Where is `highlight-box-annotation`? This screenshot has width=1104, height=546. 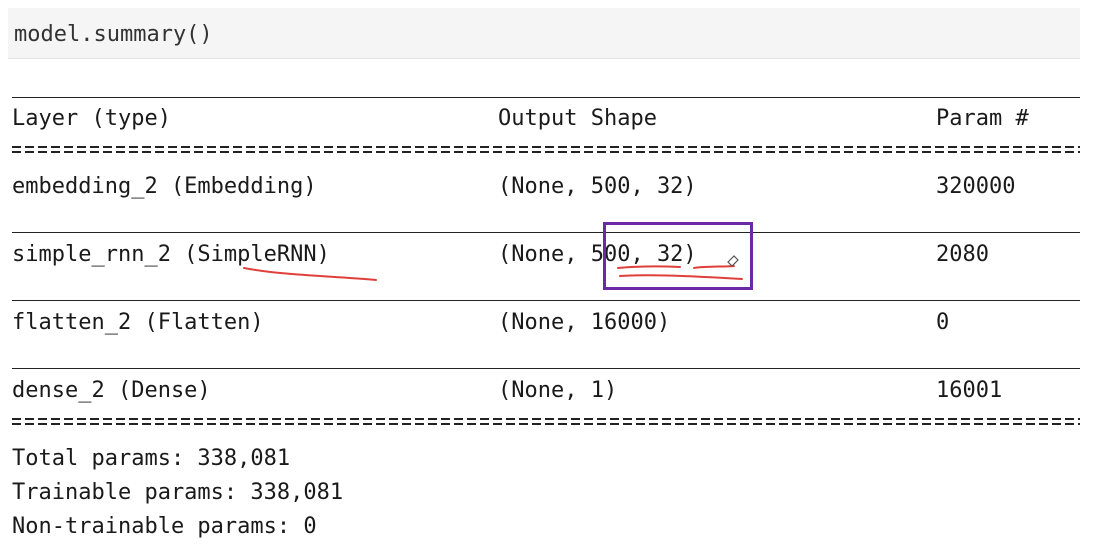
highlight-box-annotation is located at coordinates (678, 256).